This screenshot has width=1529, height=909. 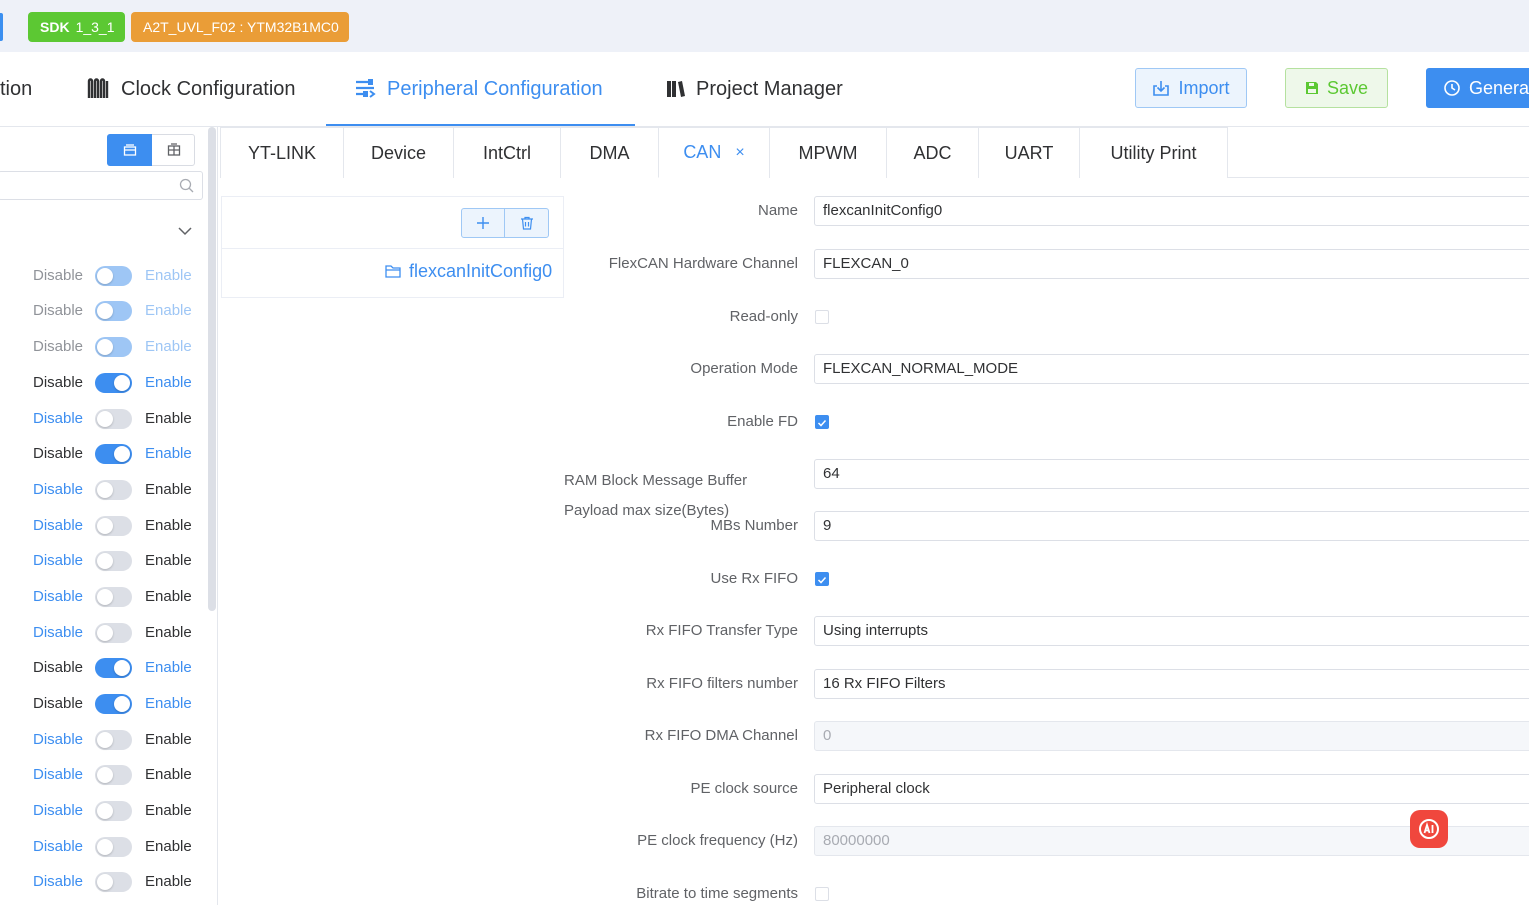 I want to click on tab-yt-link: YT-LINK, so click(x=282, y=152).